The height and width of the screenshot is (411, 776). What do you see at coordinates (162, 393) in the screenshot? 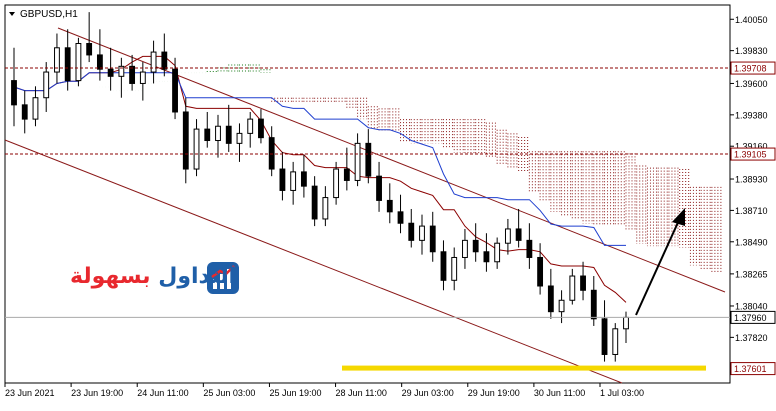
I see `x-tick-label: 24 Jun 11:00` at bounding box center [162, 393].